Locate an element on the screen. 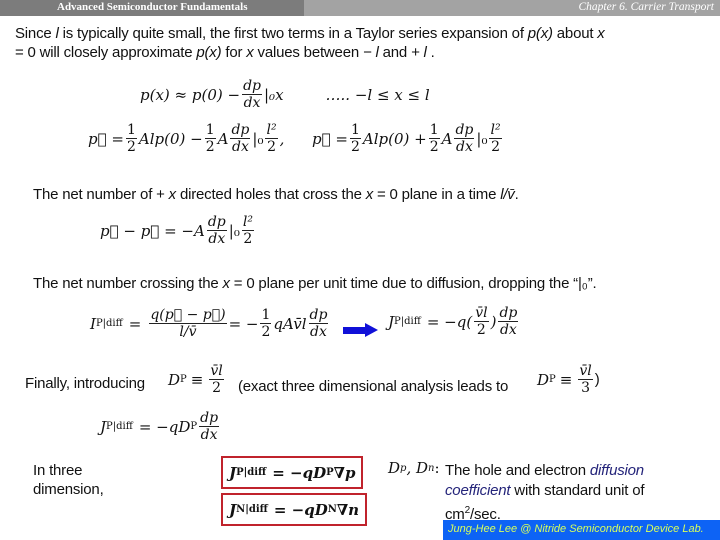  text: The net number crossing the is located at coordinates (128, 283).